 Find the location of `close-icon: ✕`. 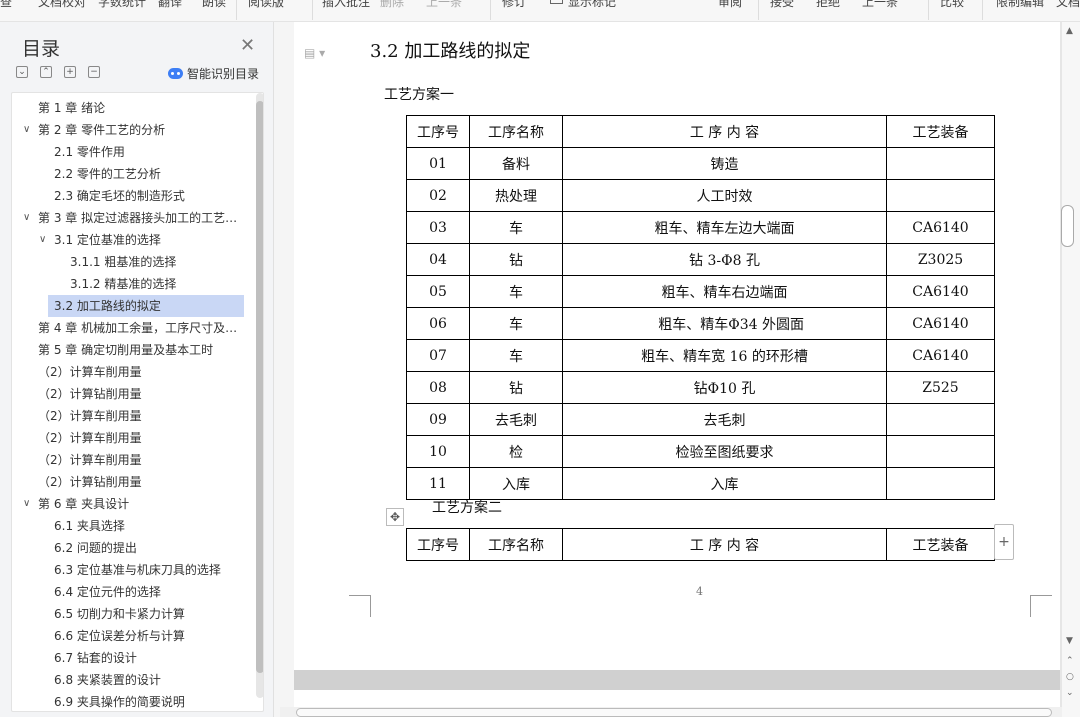

close-icon: ✕ is located at coordinates (247, 45).